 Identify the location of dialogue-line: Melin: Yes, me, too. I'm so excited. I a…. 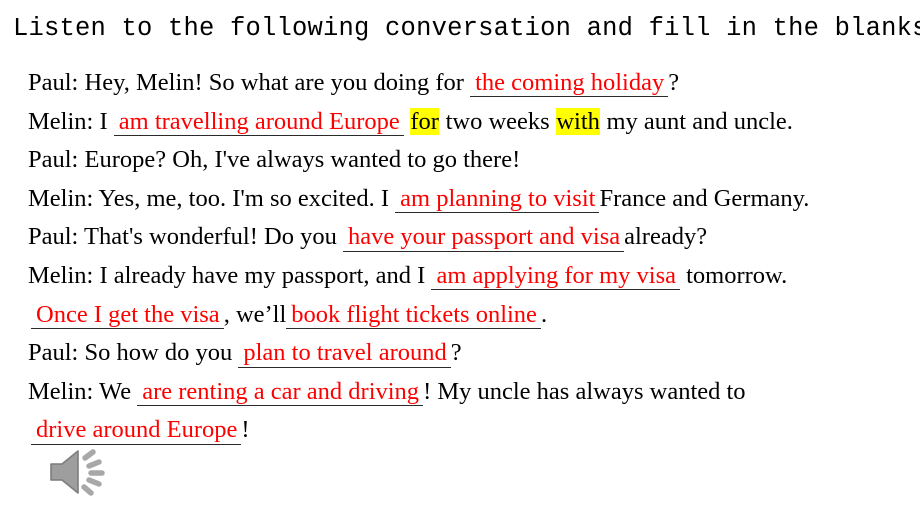
(460, 199).